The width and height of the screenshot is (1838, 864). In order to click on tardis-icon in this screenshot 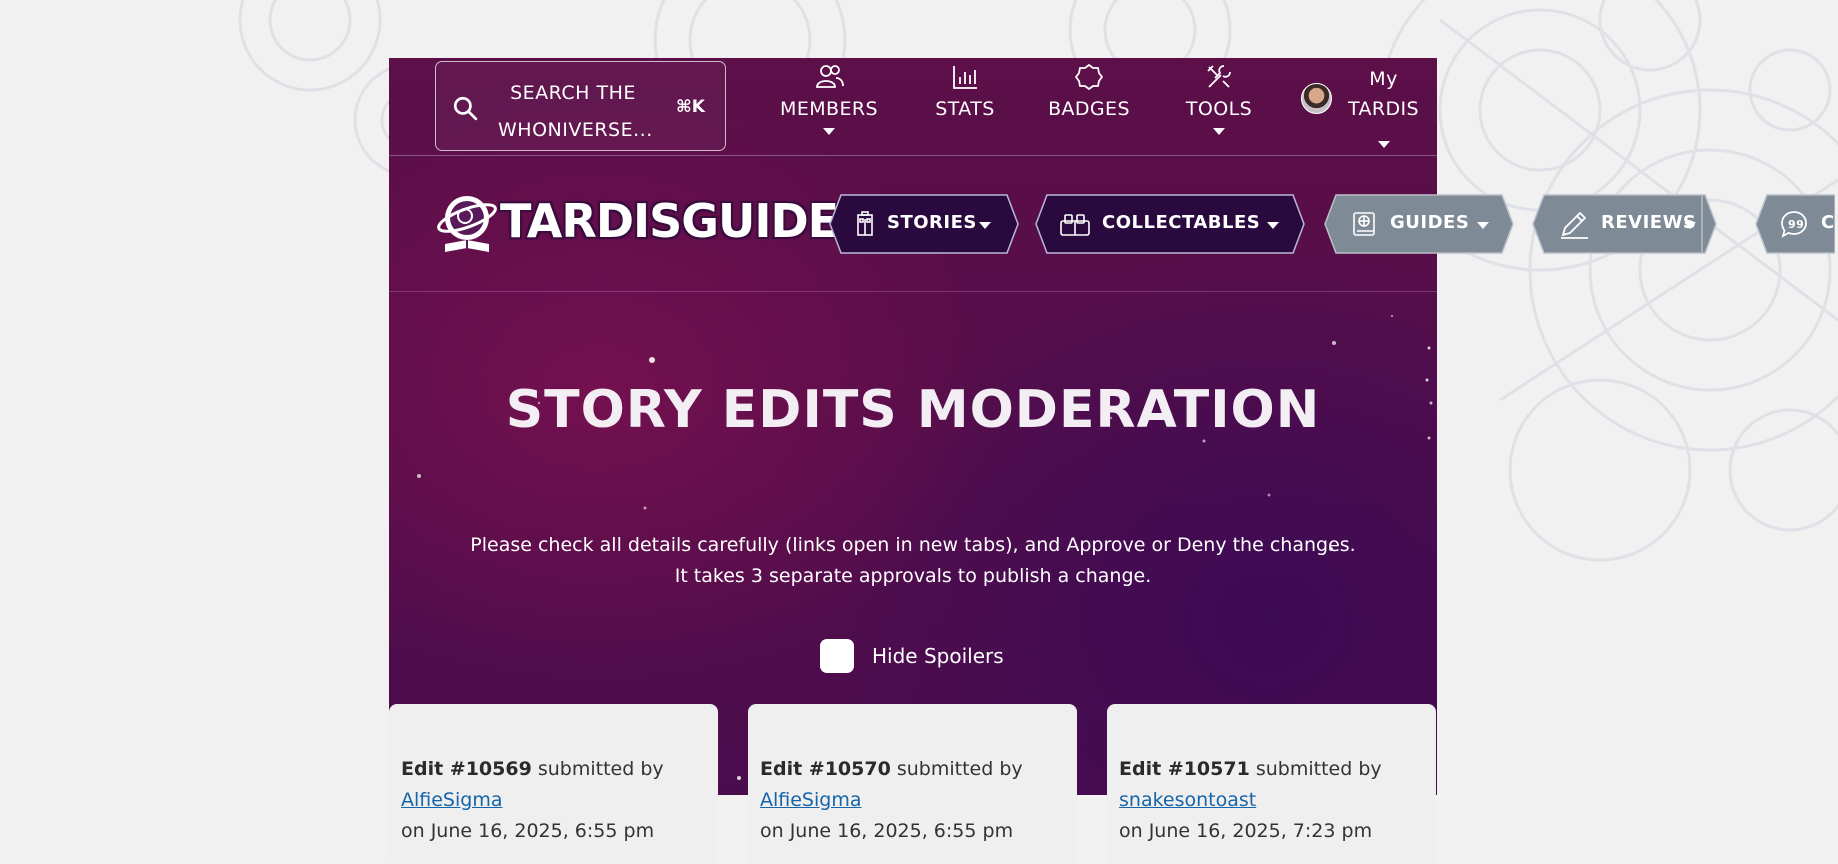, I will do `click(865, 223)`.